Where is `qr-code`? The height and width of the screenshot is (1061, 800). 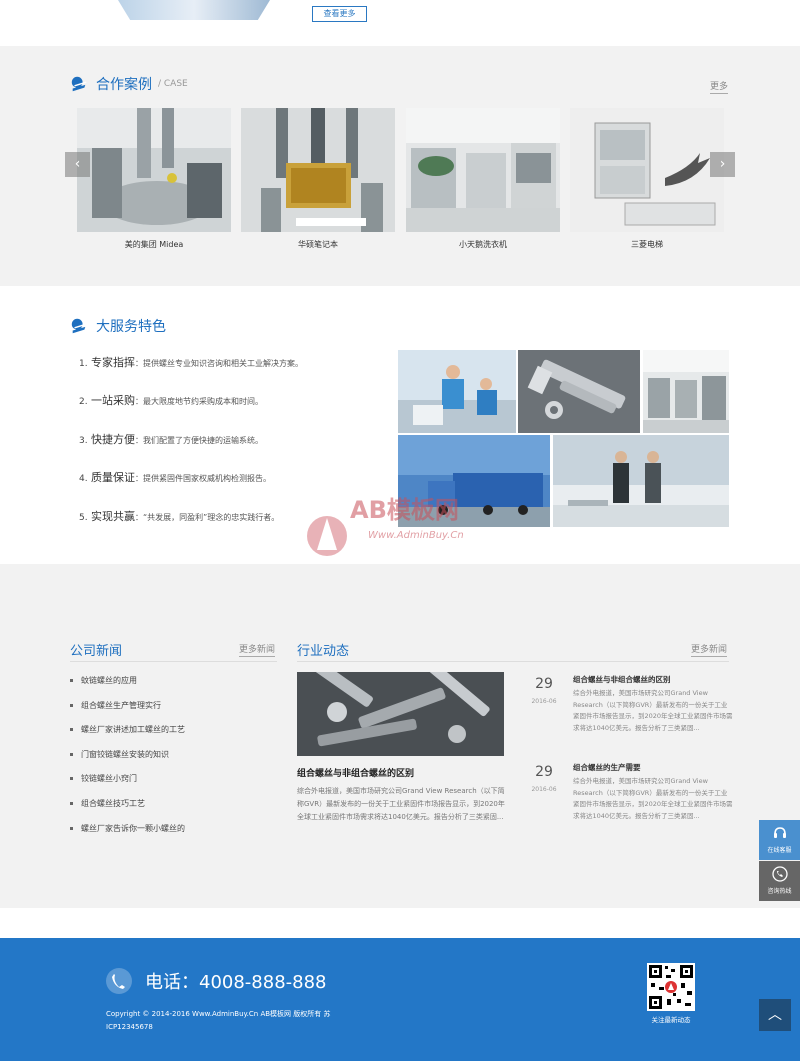
qr-code is located at coordinates (671, 987).